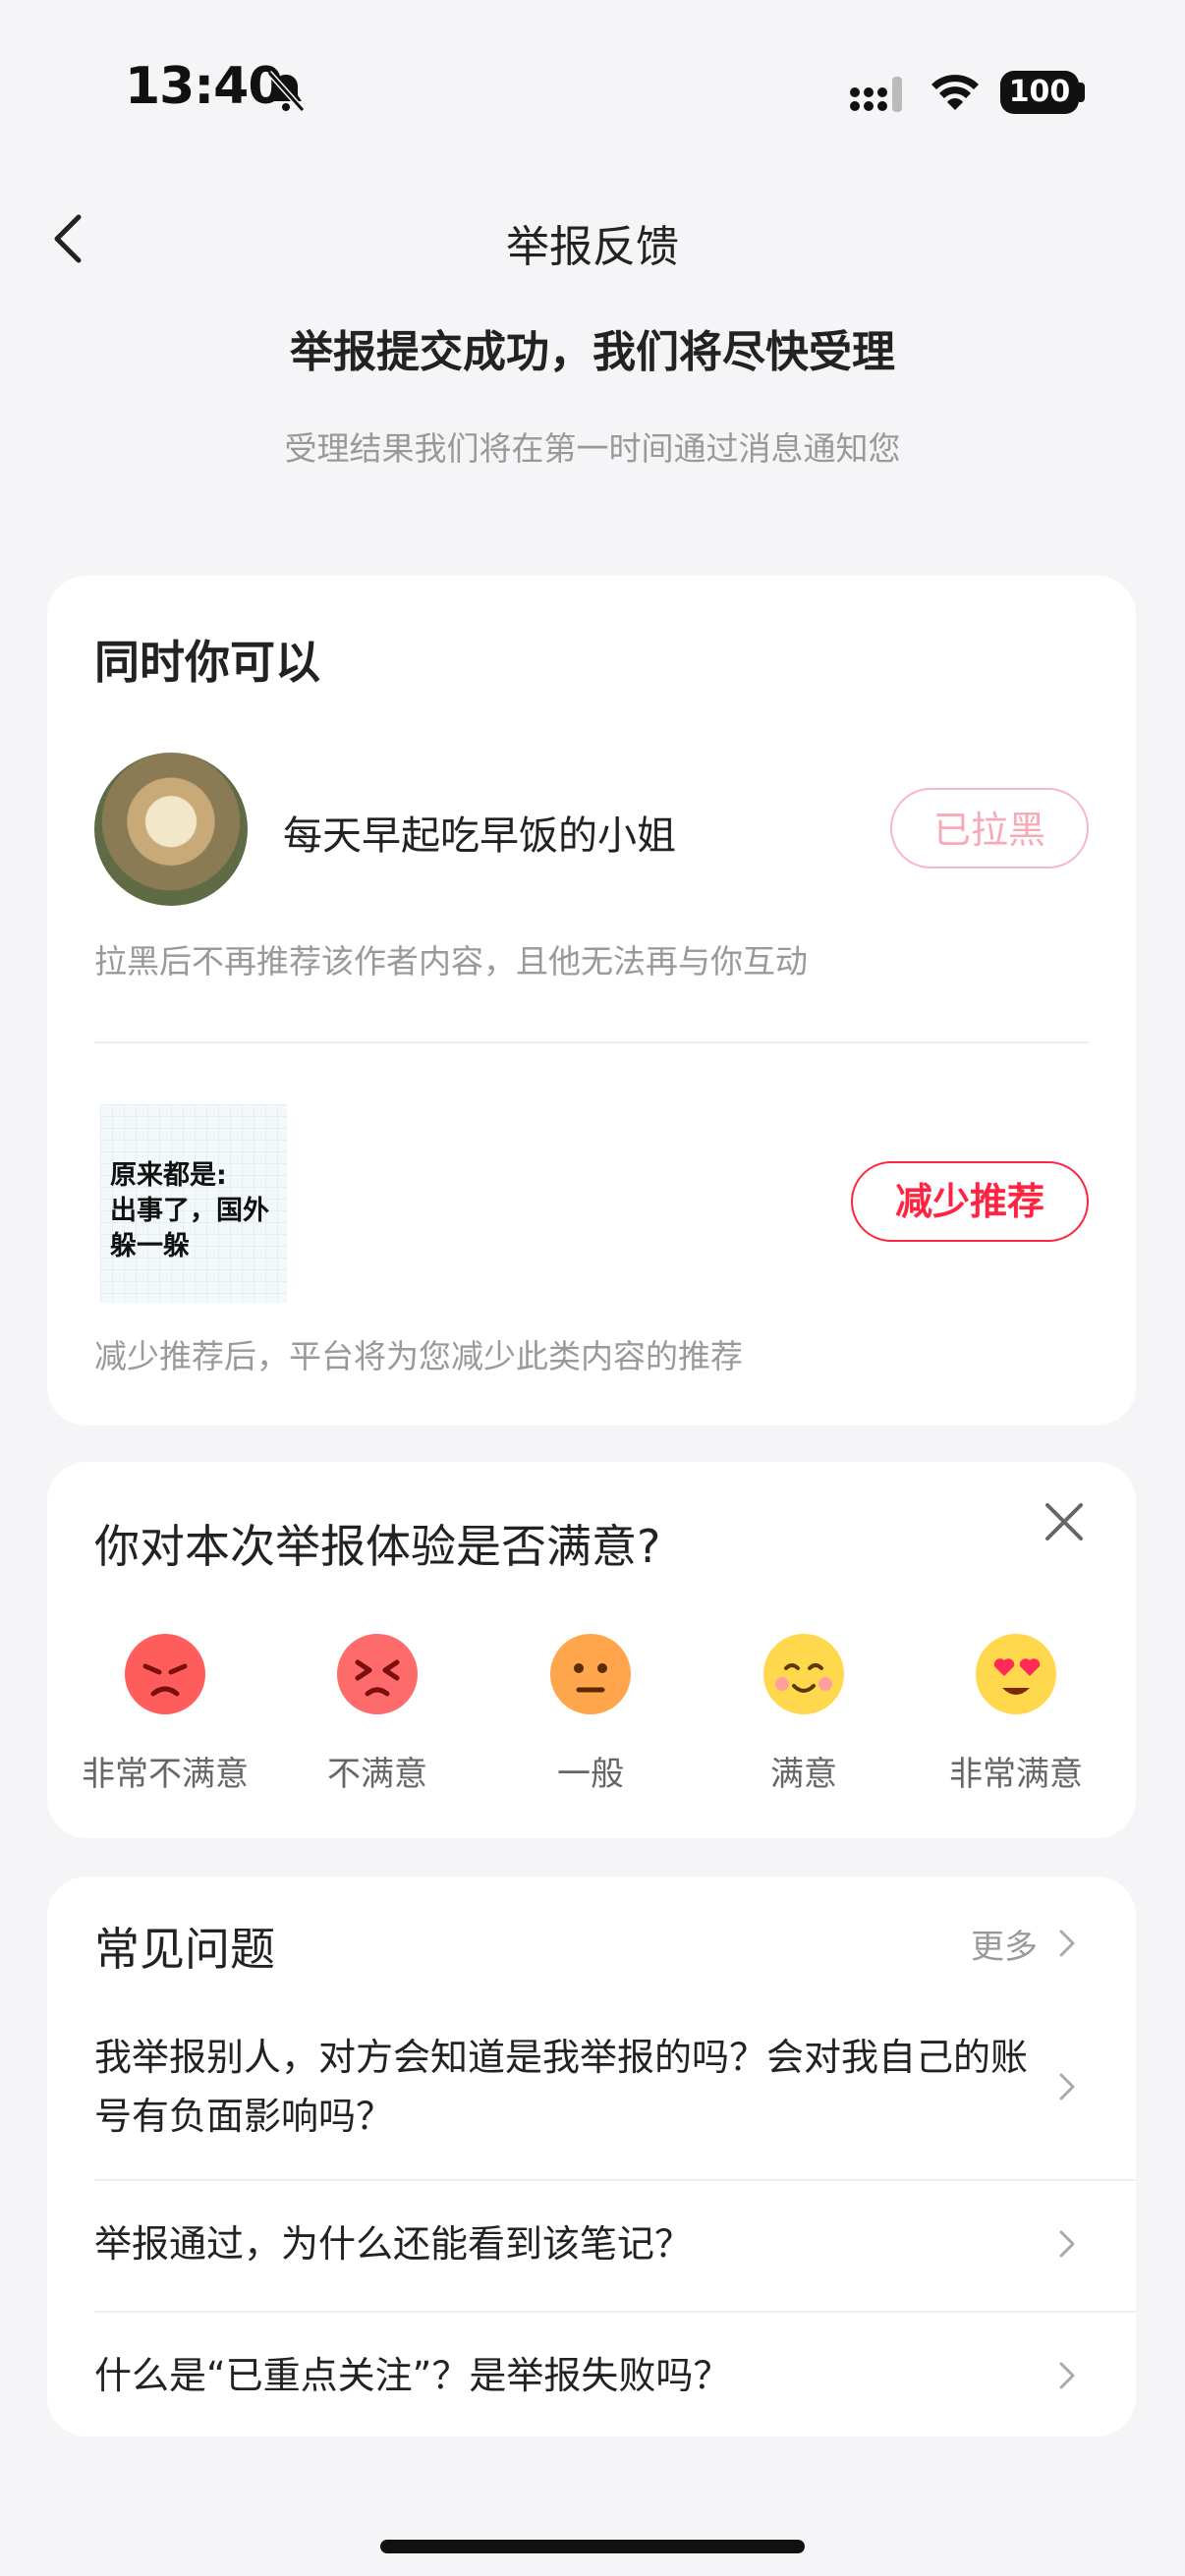 This screenshot has width=1185, height=2576. I want to click on survey-question: 你对本次举报体验是否满意?, so click(378, 1546).